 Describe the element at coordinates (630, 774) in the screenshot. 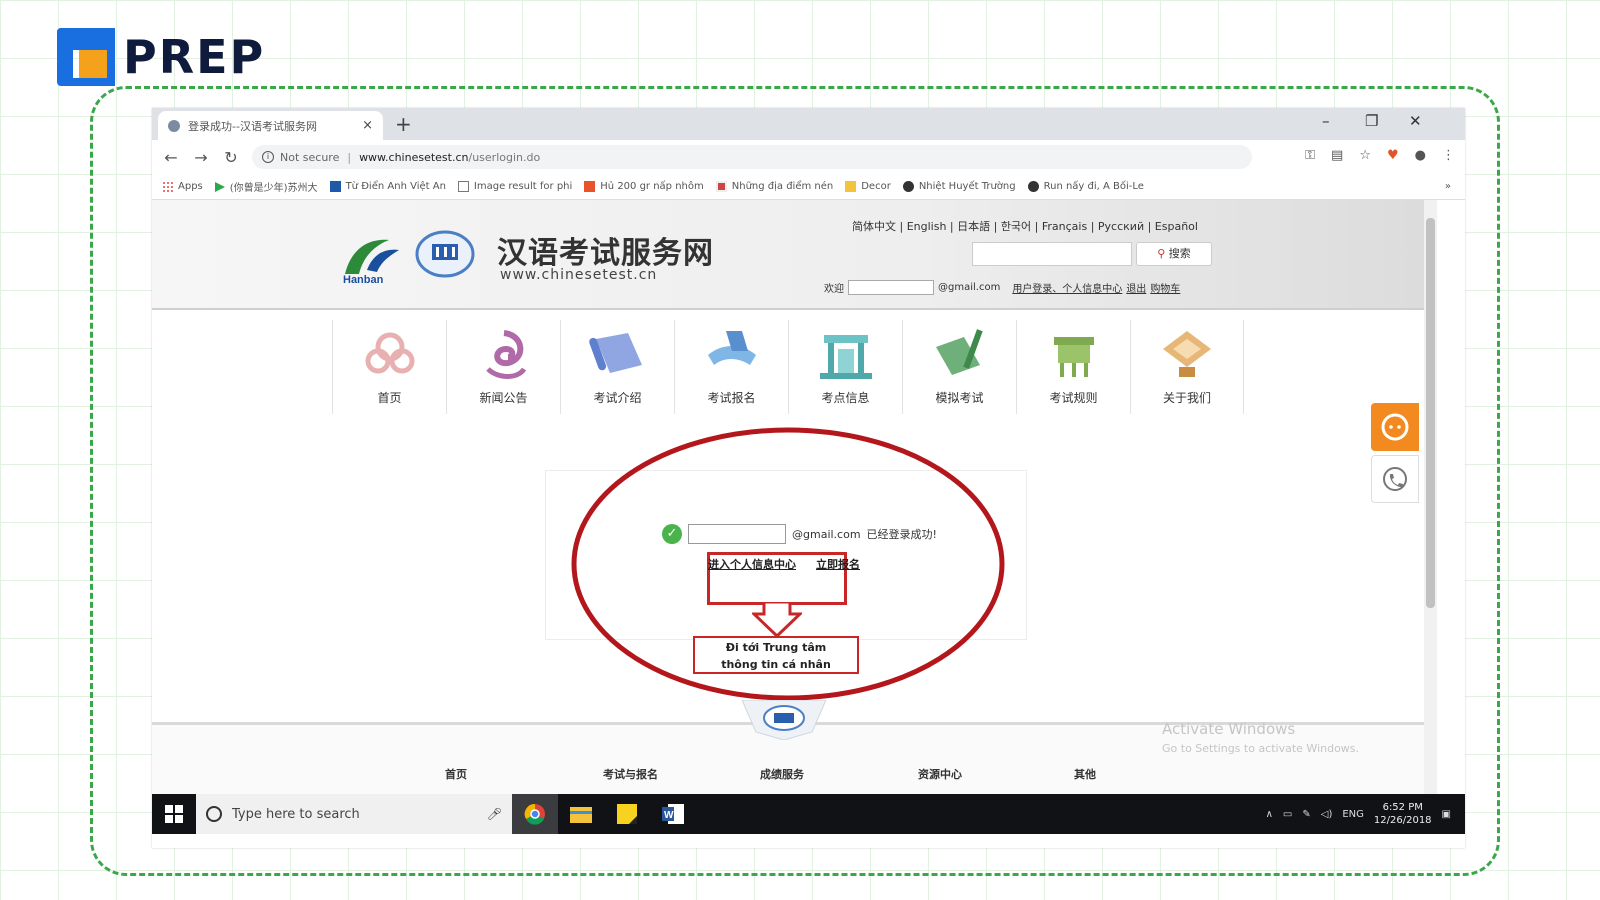

I see `footer-link-exam: 考试与报名` at that location.